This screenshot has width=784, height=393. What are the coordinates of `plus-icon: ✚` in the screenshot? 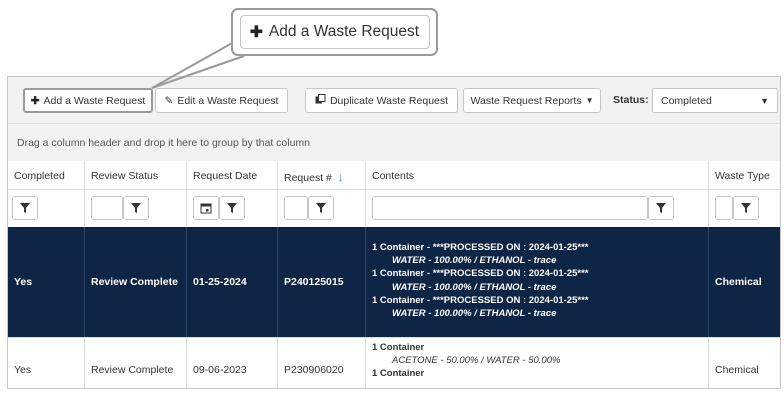 It's located at (256, 32).